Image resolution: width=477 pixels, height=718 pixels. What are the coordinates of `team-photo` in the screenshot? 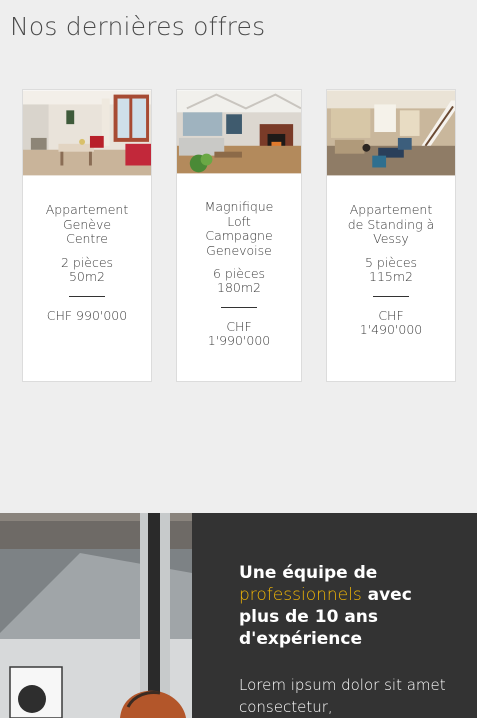 It's located at (96, 615).